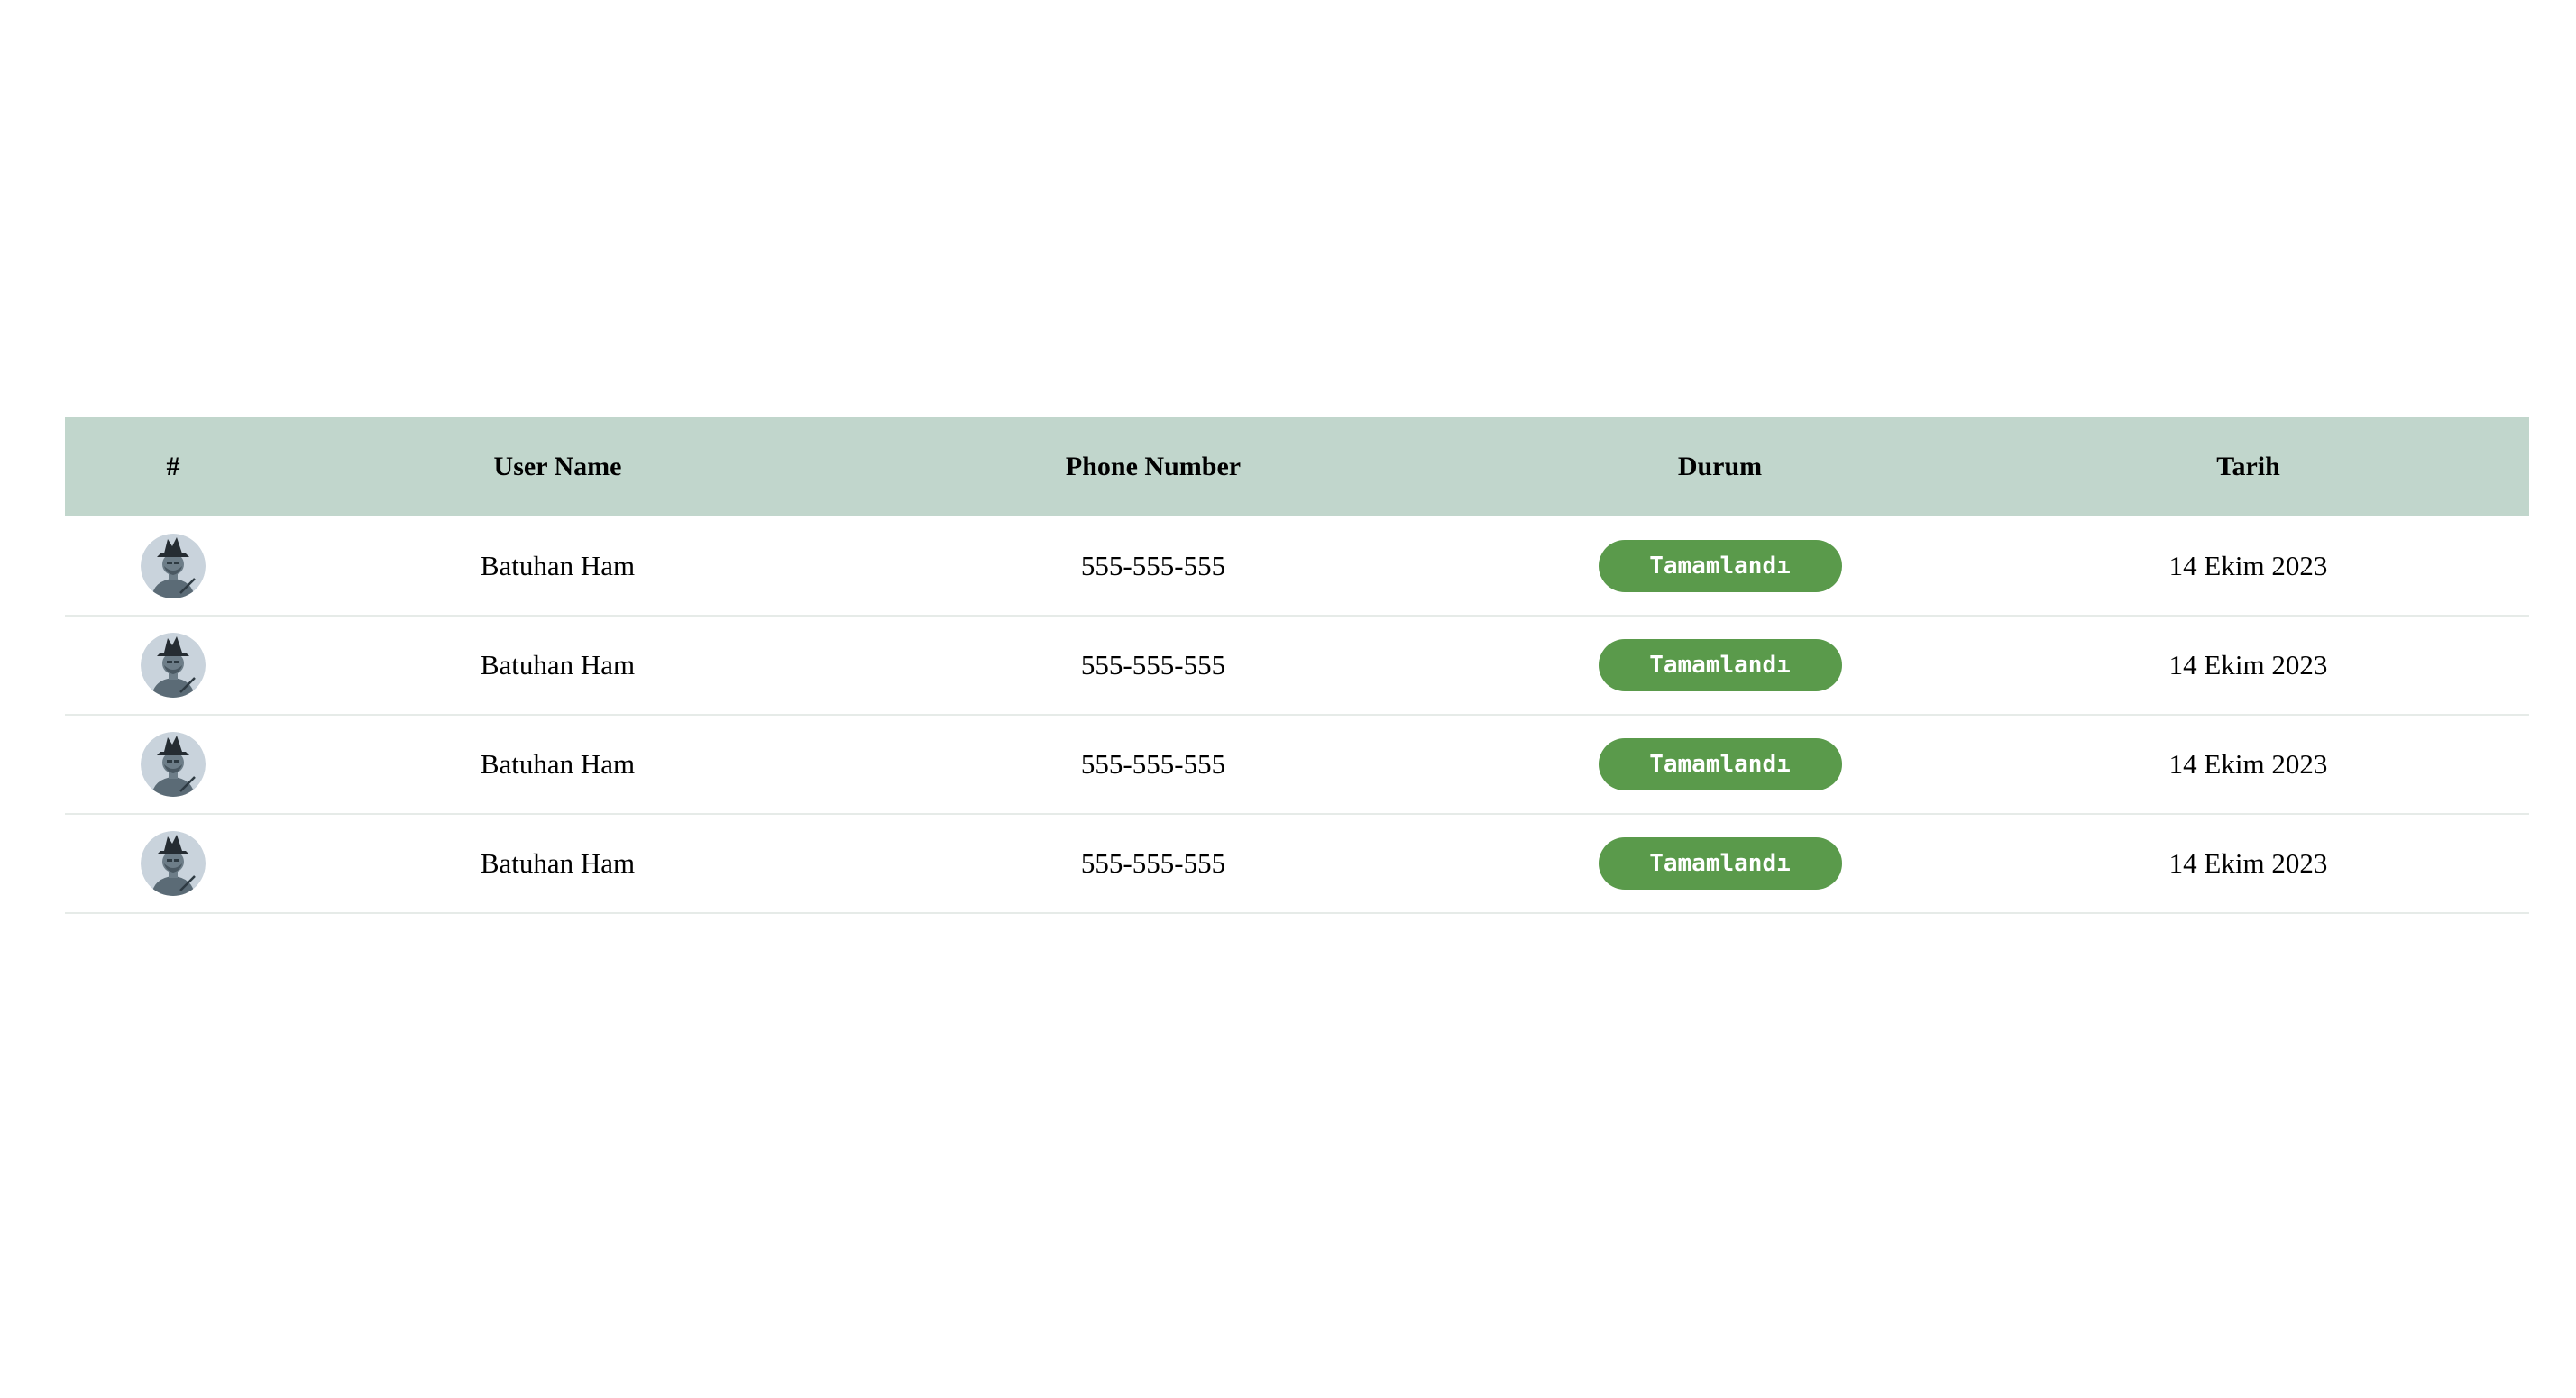 The width and height of the screenshot is (2576, 1398). What do you see at coordinates (1719, 467) in the screenshot?
I see `column-header-status: Durum` at bounding box center [1719, 467].